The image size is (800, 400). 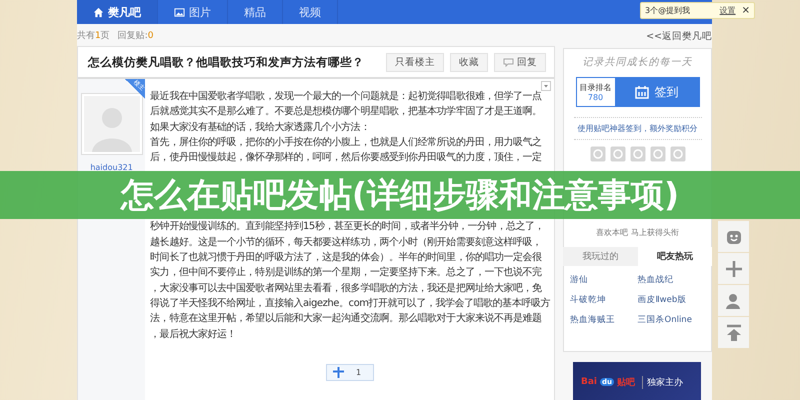 What do you see at coordinates (637, 232) in the screenshot?
I see `title-hint: 喜欢本吧 马上获得头衔` at bounding box center [637, 232].